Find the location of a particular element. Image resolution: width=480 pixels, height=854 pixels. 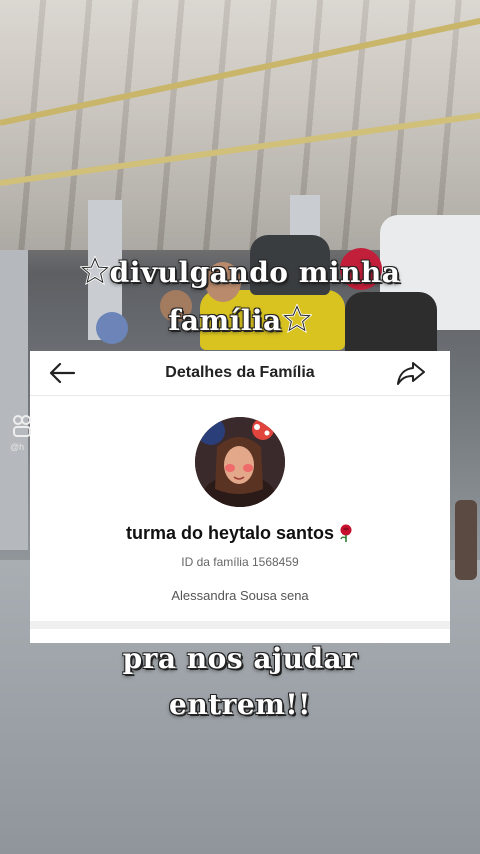

rose-icon is located at coordinates (346, 533).